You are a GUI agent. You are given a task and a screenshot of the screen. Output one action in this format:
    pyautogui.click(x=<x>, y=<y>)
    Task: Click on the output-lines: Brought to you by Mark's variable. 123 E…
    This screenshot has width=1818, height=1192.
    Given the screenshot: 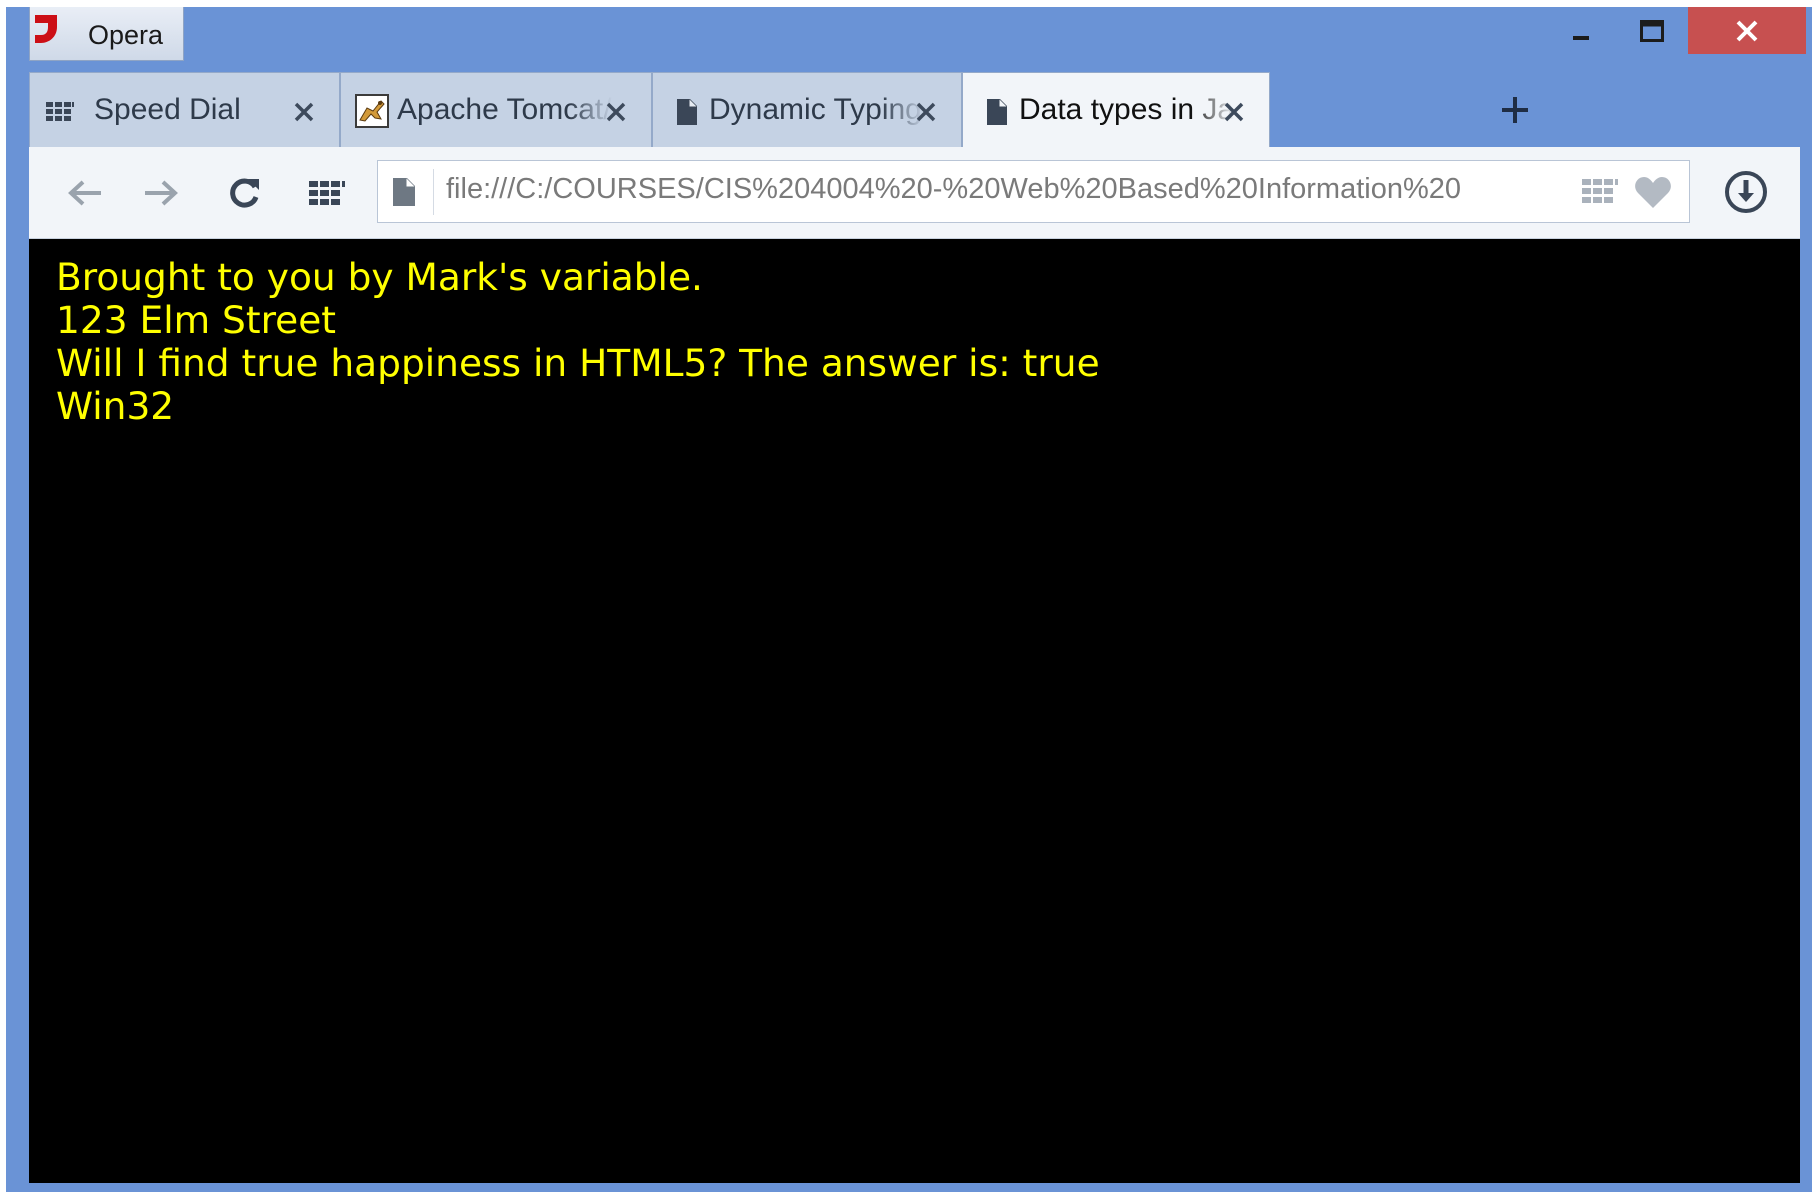 What is the action you would take?
    pyautogui.click(x=578, y=342)
    